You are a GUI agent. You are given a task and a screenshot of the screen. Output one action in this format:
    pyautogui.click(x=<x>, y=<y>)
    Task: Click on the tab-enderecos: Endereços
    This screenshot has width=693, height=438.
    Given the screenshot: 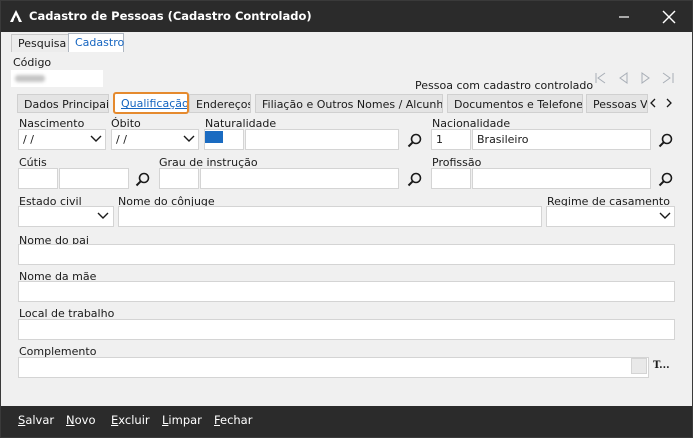 What is the action you would take?
    pyautogui.click(x=220, y=103)
    